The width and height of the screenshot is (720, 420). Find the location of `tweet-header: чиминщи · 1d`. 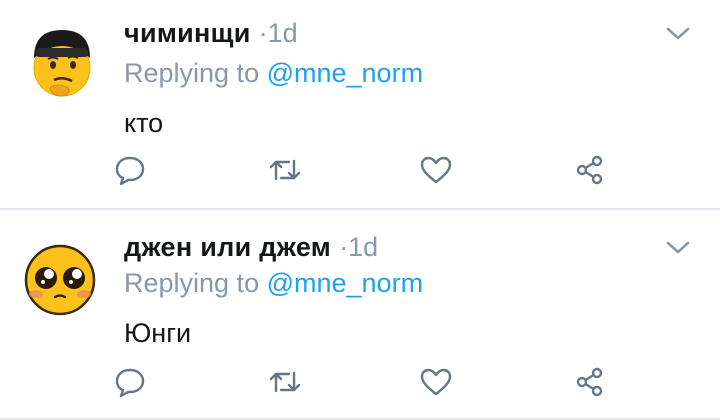

tweet-header: чиминщи · 1d is located at coordinates (211, 35).